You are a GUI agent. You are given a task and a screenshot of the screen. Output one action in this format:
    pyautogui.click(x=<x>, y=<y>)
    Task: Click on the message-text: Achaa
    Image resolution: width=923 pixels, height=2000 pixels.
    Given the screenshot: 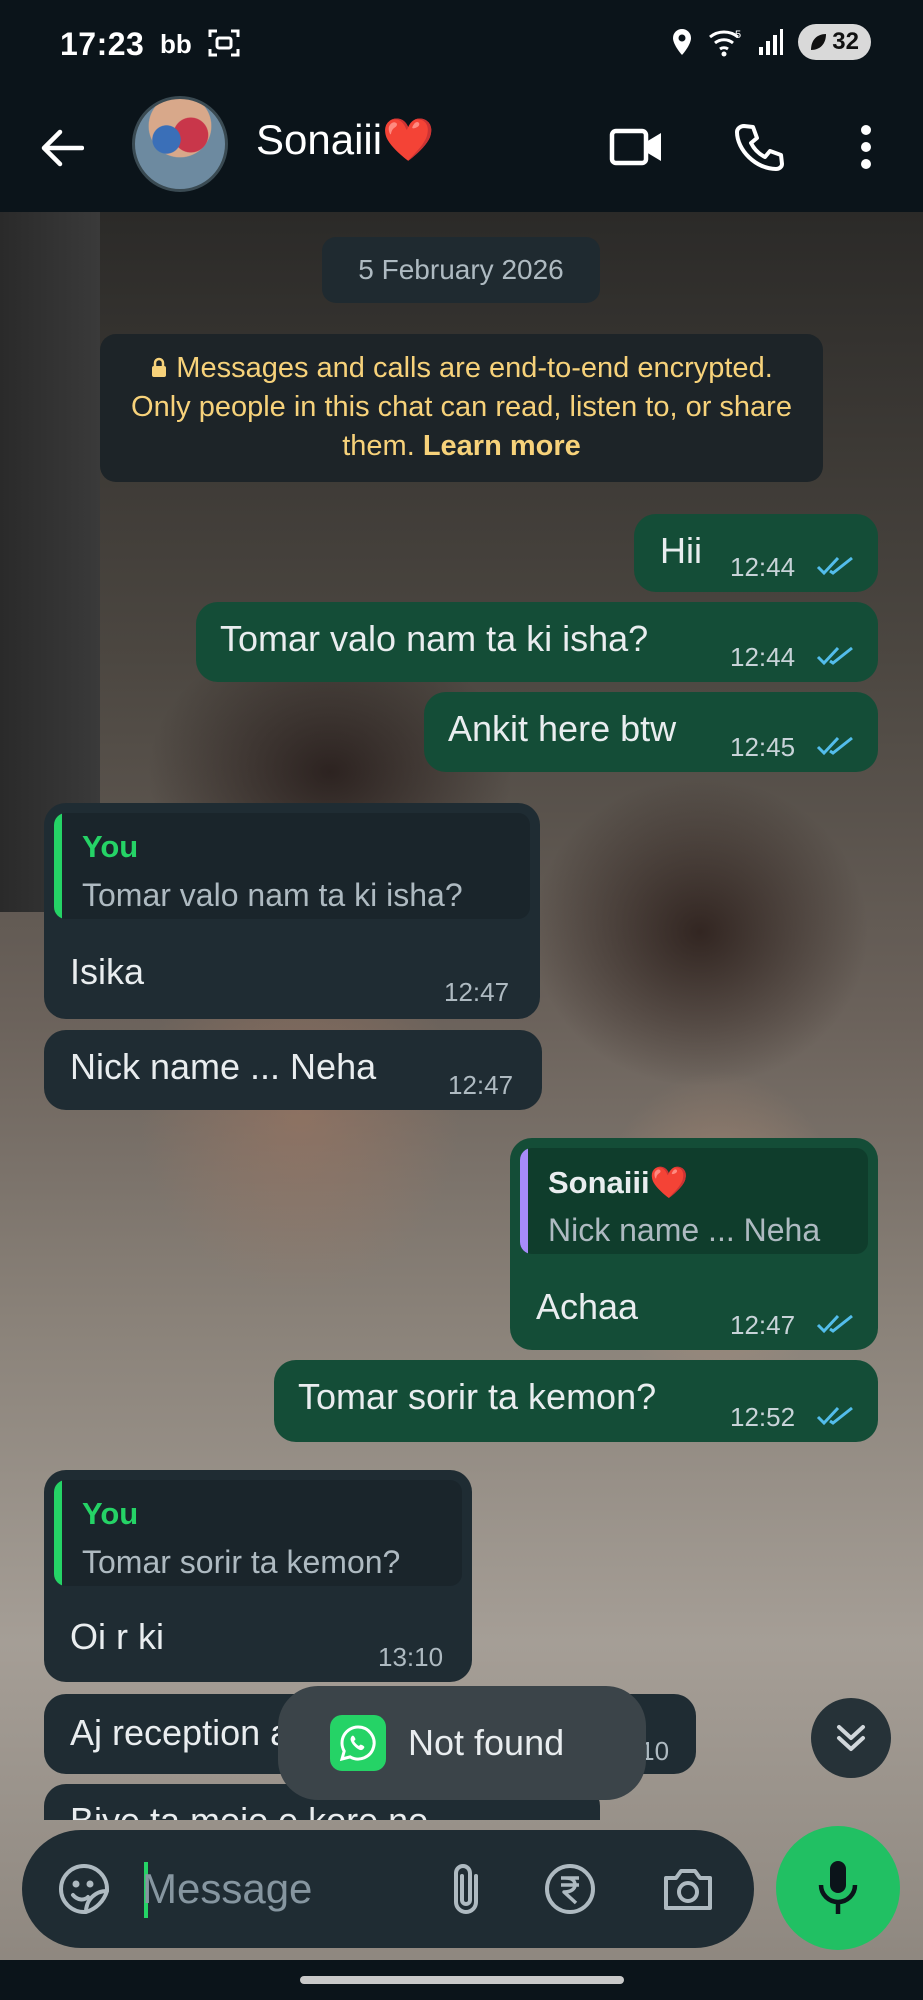 What is the action you would take?
    pyautogui.click(x=587, y=1306)
    